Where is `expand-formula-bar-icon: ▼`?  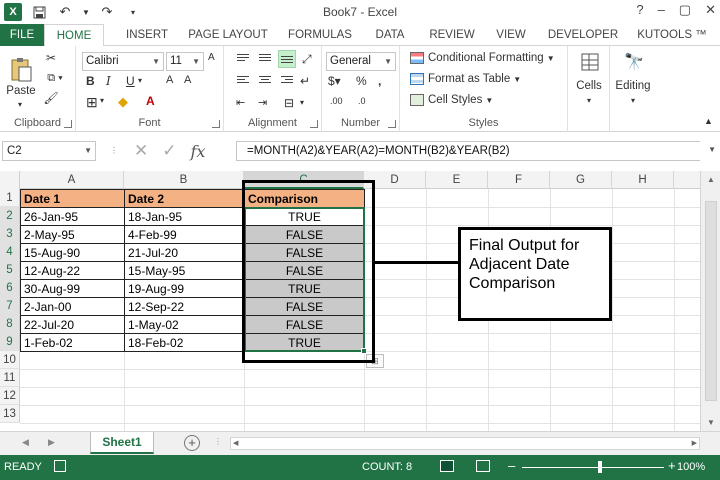
expand-formula-bar-icon: ▼ is located at coordinates (712, 149).